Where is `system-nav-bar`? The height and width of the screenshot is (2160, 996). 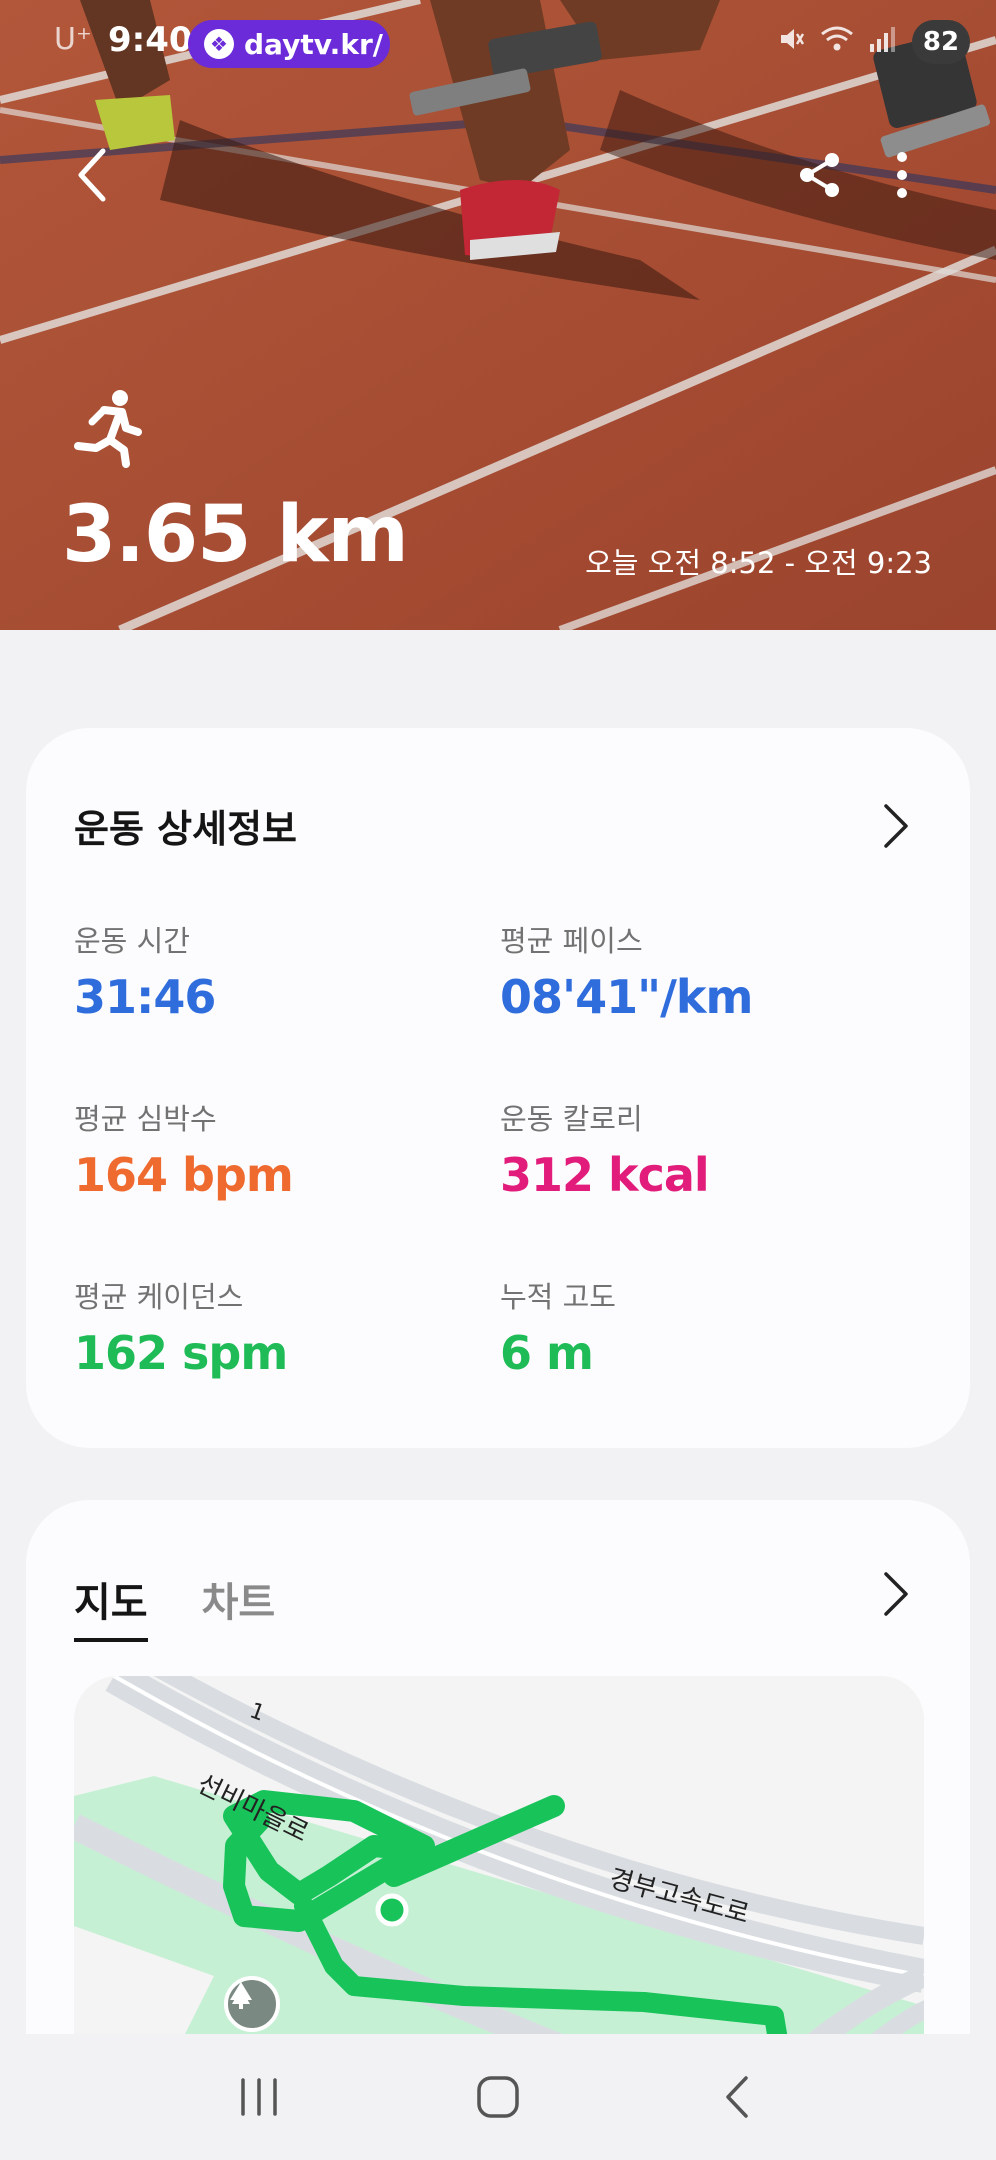 system-nav-bar is located at coordinates (498, 2097).